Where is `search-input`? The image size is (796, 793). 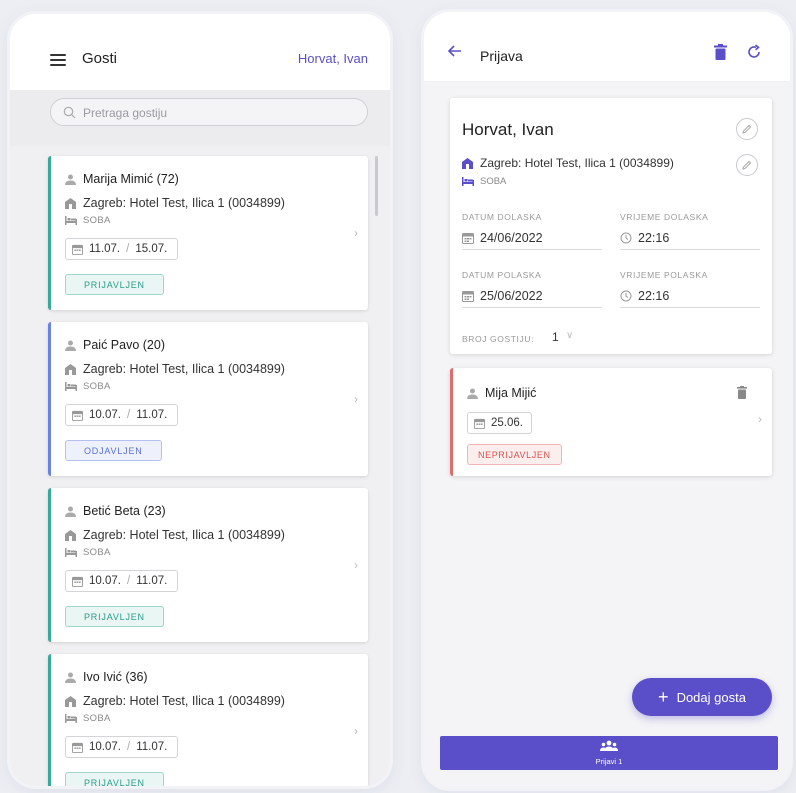 search-input is located at coordinates (213, 113).